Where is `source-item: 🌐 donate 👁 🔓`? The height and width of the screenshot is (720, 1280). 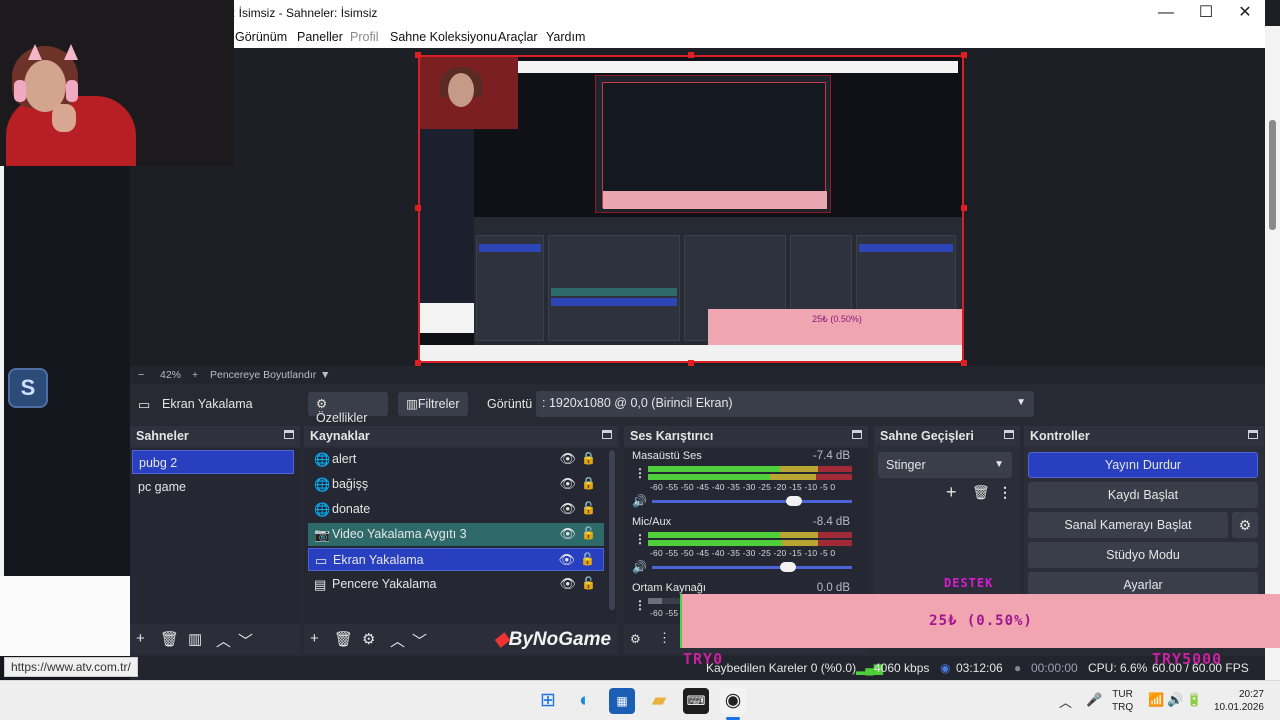
source-item: 🌐 donate 👁 🔓 is located at coordinates (456, 509).